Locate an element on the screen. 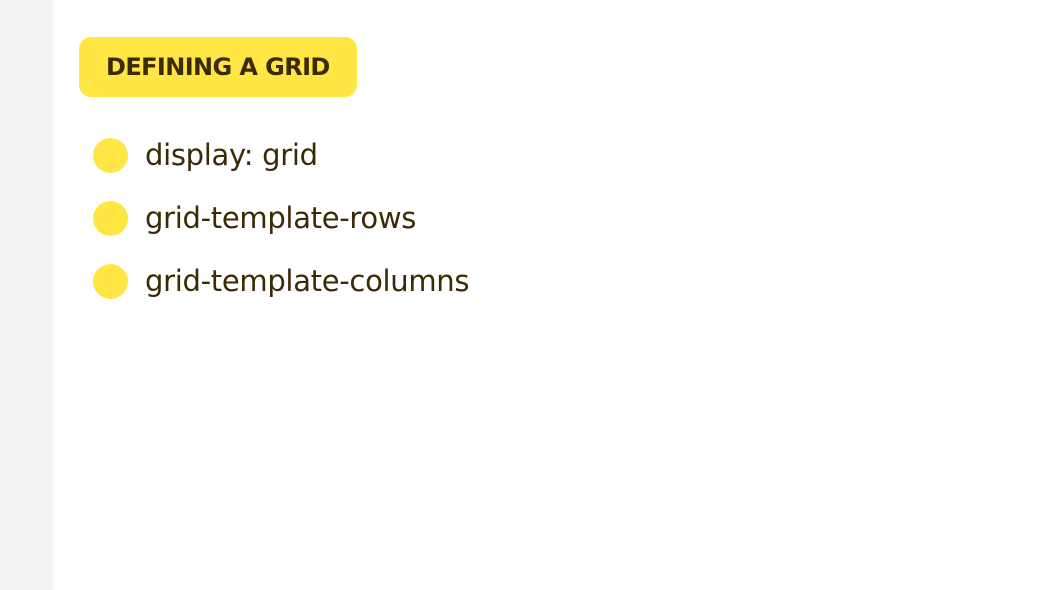  list-item: grid-template-rows is located at coordinates (281, 218).